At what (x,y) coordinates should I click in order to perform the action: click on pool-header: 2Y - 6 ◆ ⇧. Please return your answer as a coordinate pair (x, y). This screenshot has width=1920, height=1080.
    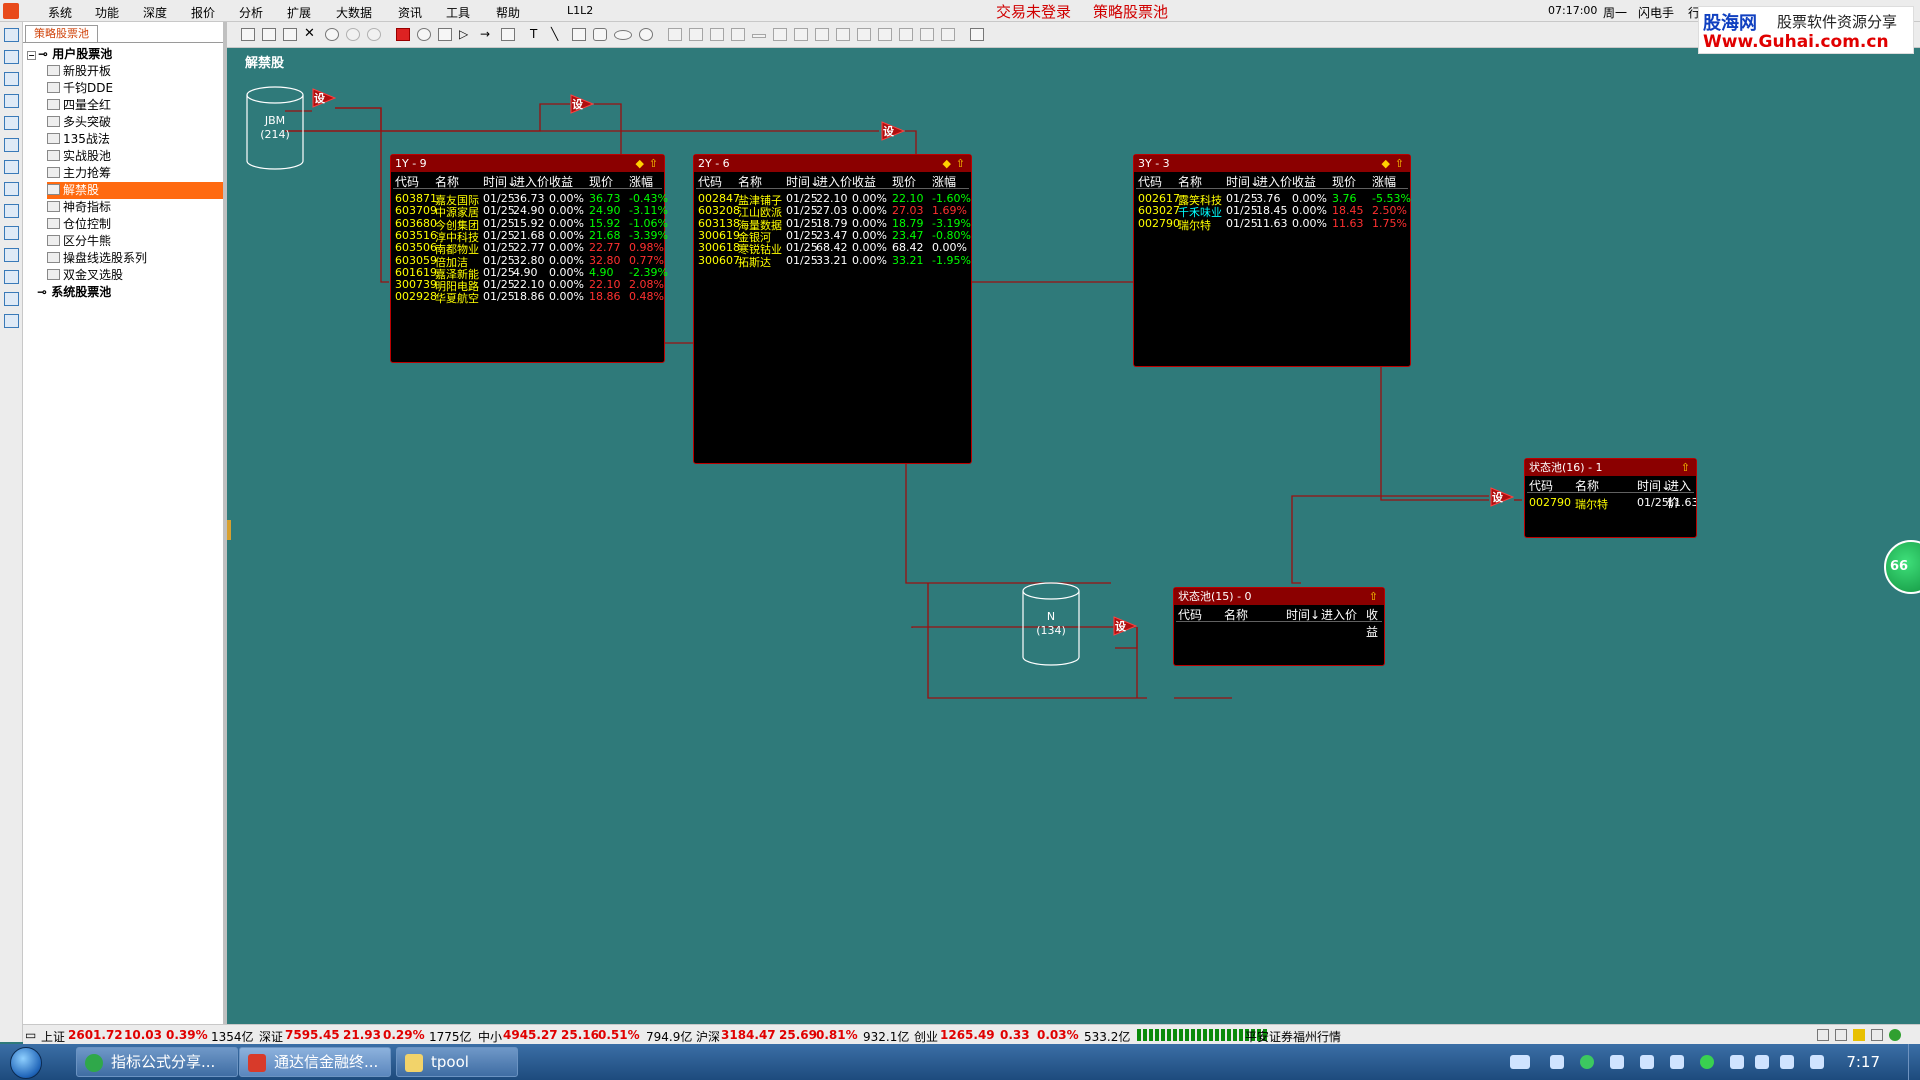
    Looking at the image, I should click on (832, 163).